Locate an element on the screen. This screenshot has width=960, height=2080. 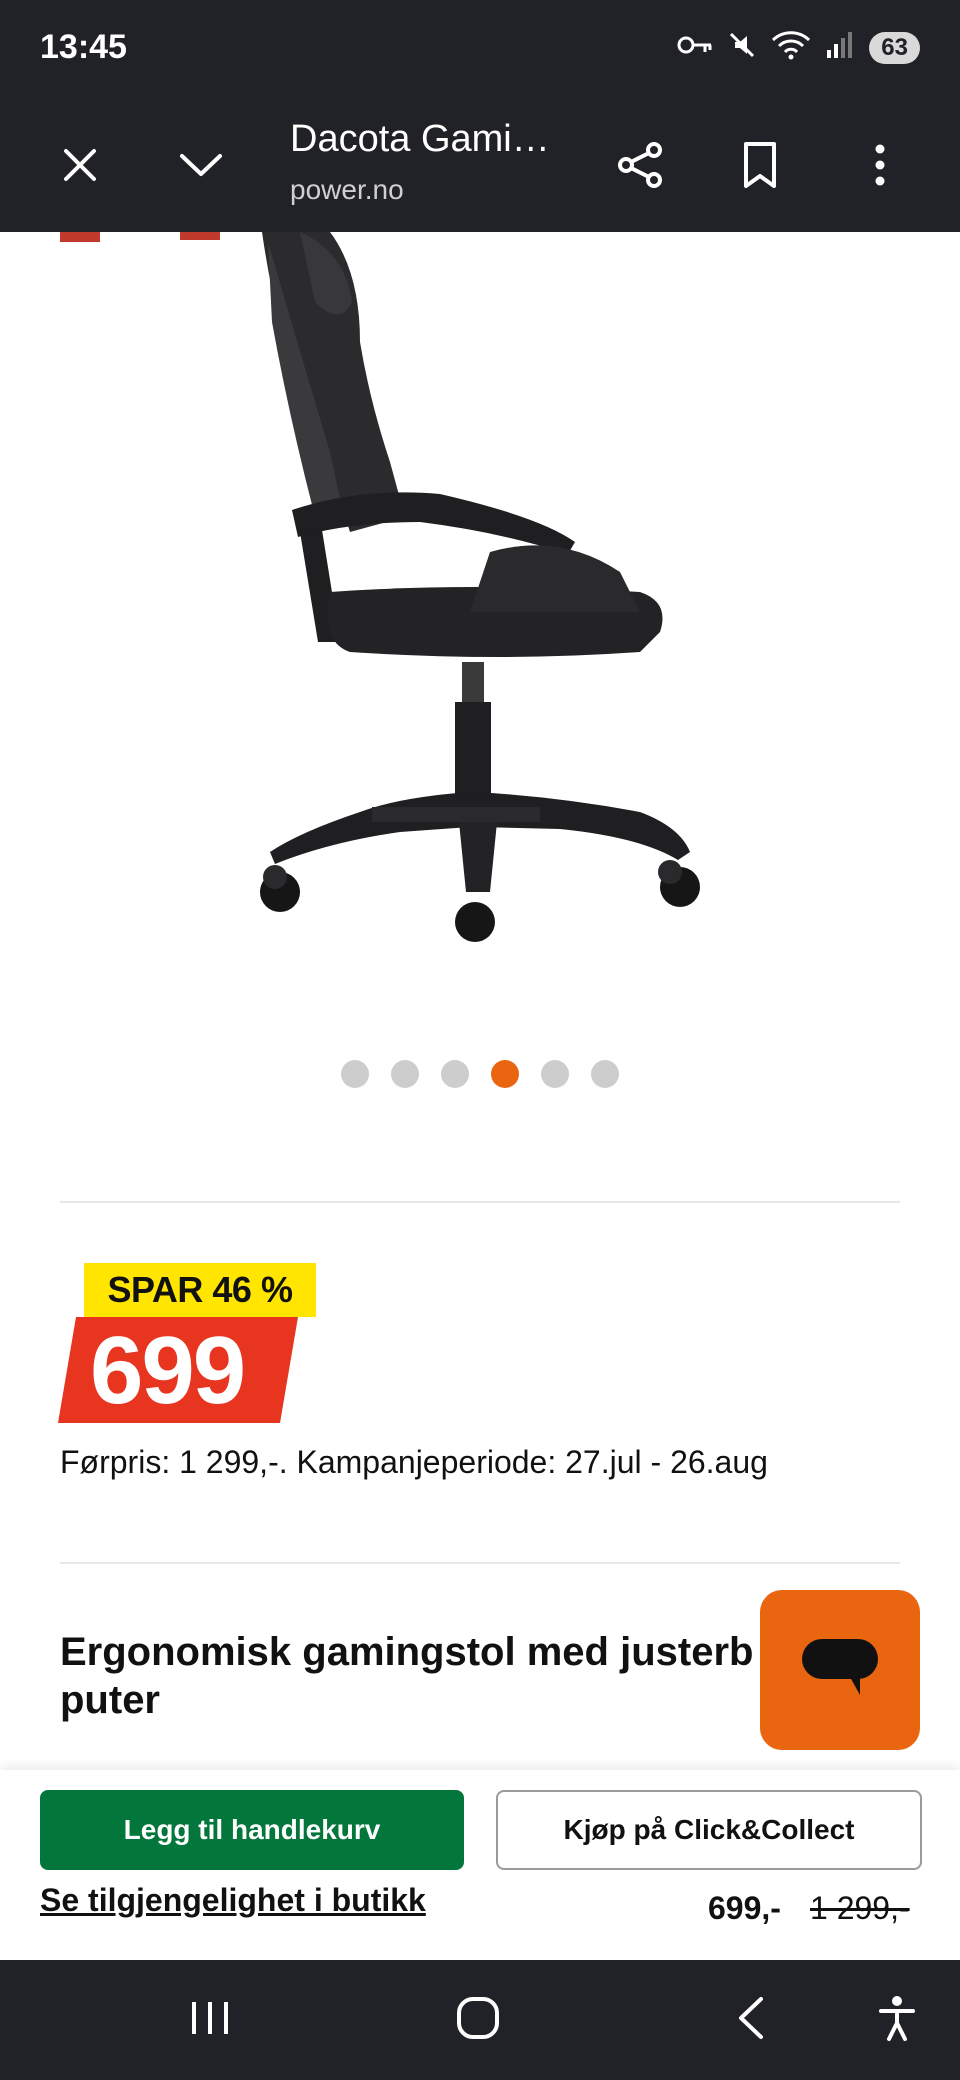
sale-price: 699 is located at coordinates (168, 1370).